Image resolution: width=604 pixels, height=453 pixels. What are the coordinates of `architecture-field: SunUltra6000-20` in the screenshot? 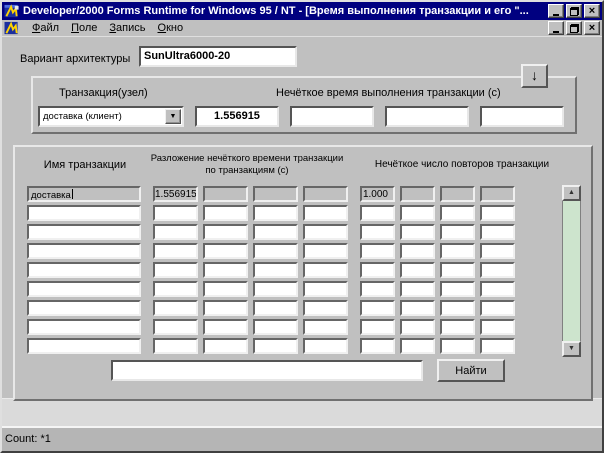 It's located at (218, 56).